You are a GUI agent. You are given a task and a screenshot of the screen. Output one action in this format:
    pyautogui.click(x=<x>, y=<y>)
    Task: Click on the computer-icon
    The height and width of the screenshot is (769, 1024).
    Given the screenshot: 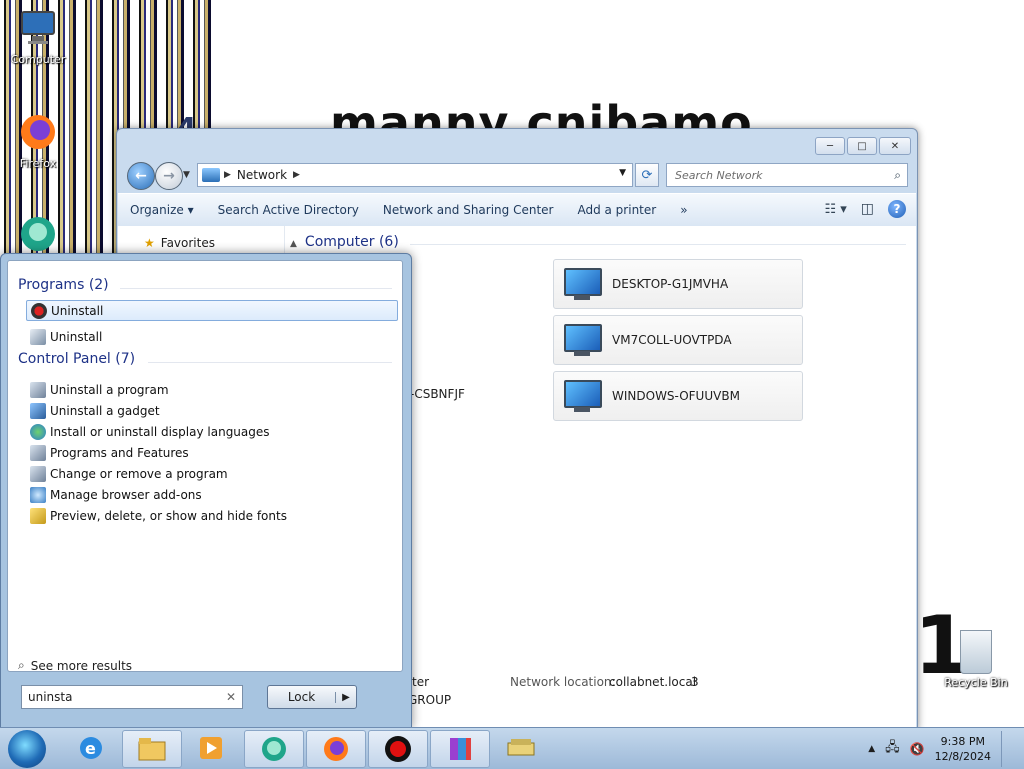 What is the action you would take?
    pyautogui.click(x=38, y=27)
    